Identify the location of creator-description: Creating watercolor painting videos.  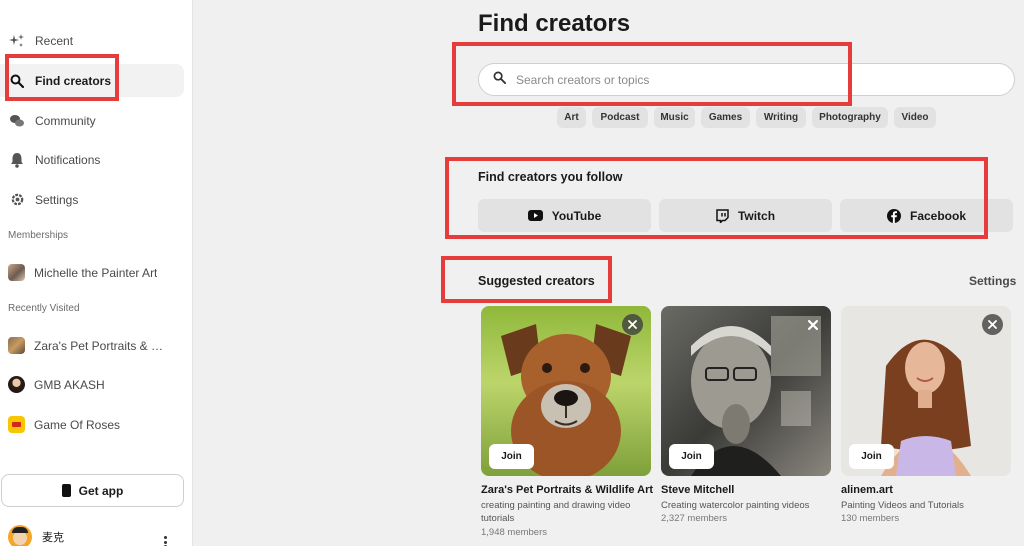
(735, 505).